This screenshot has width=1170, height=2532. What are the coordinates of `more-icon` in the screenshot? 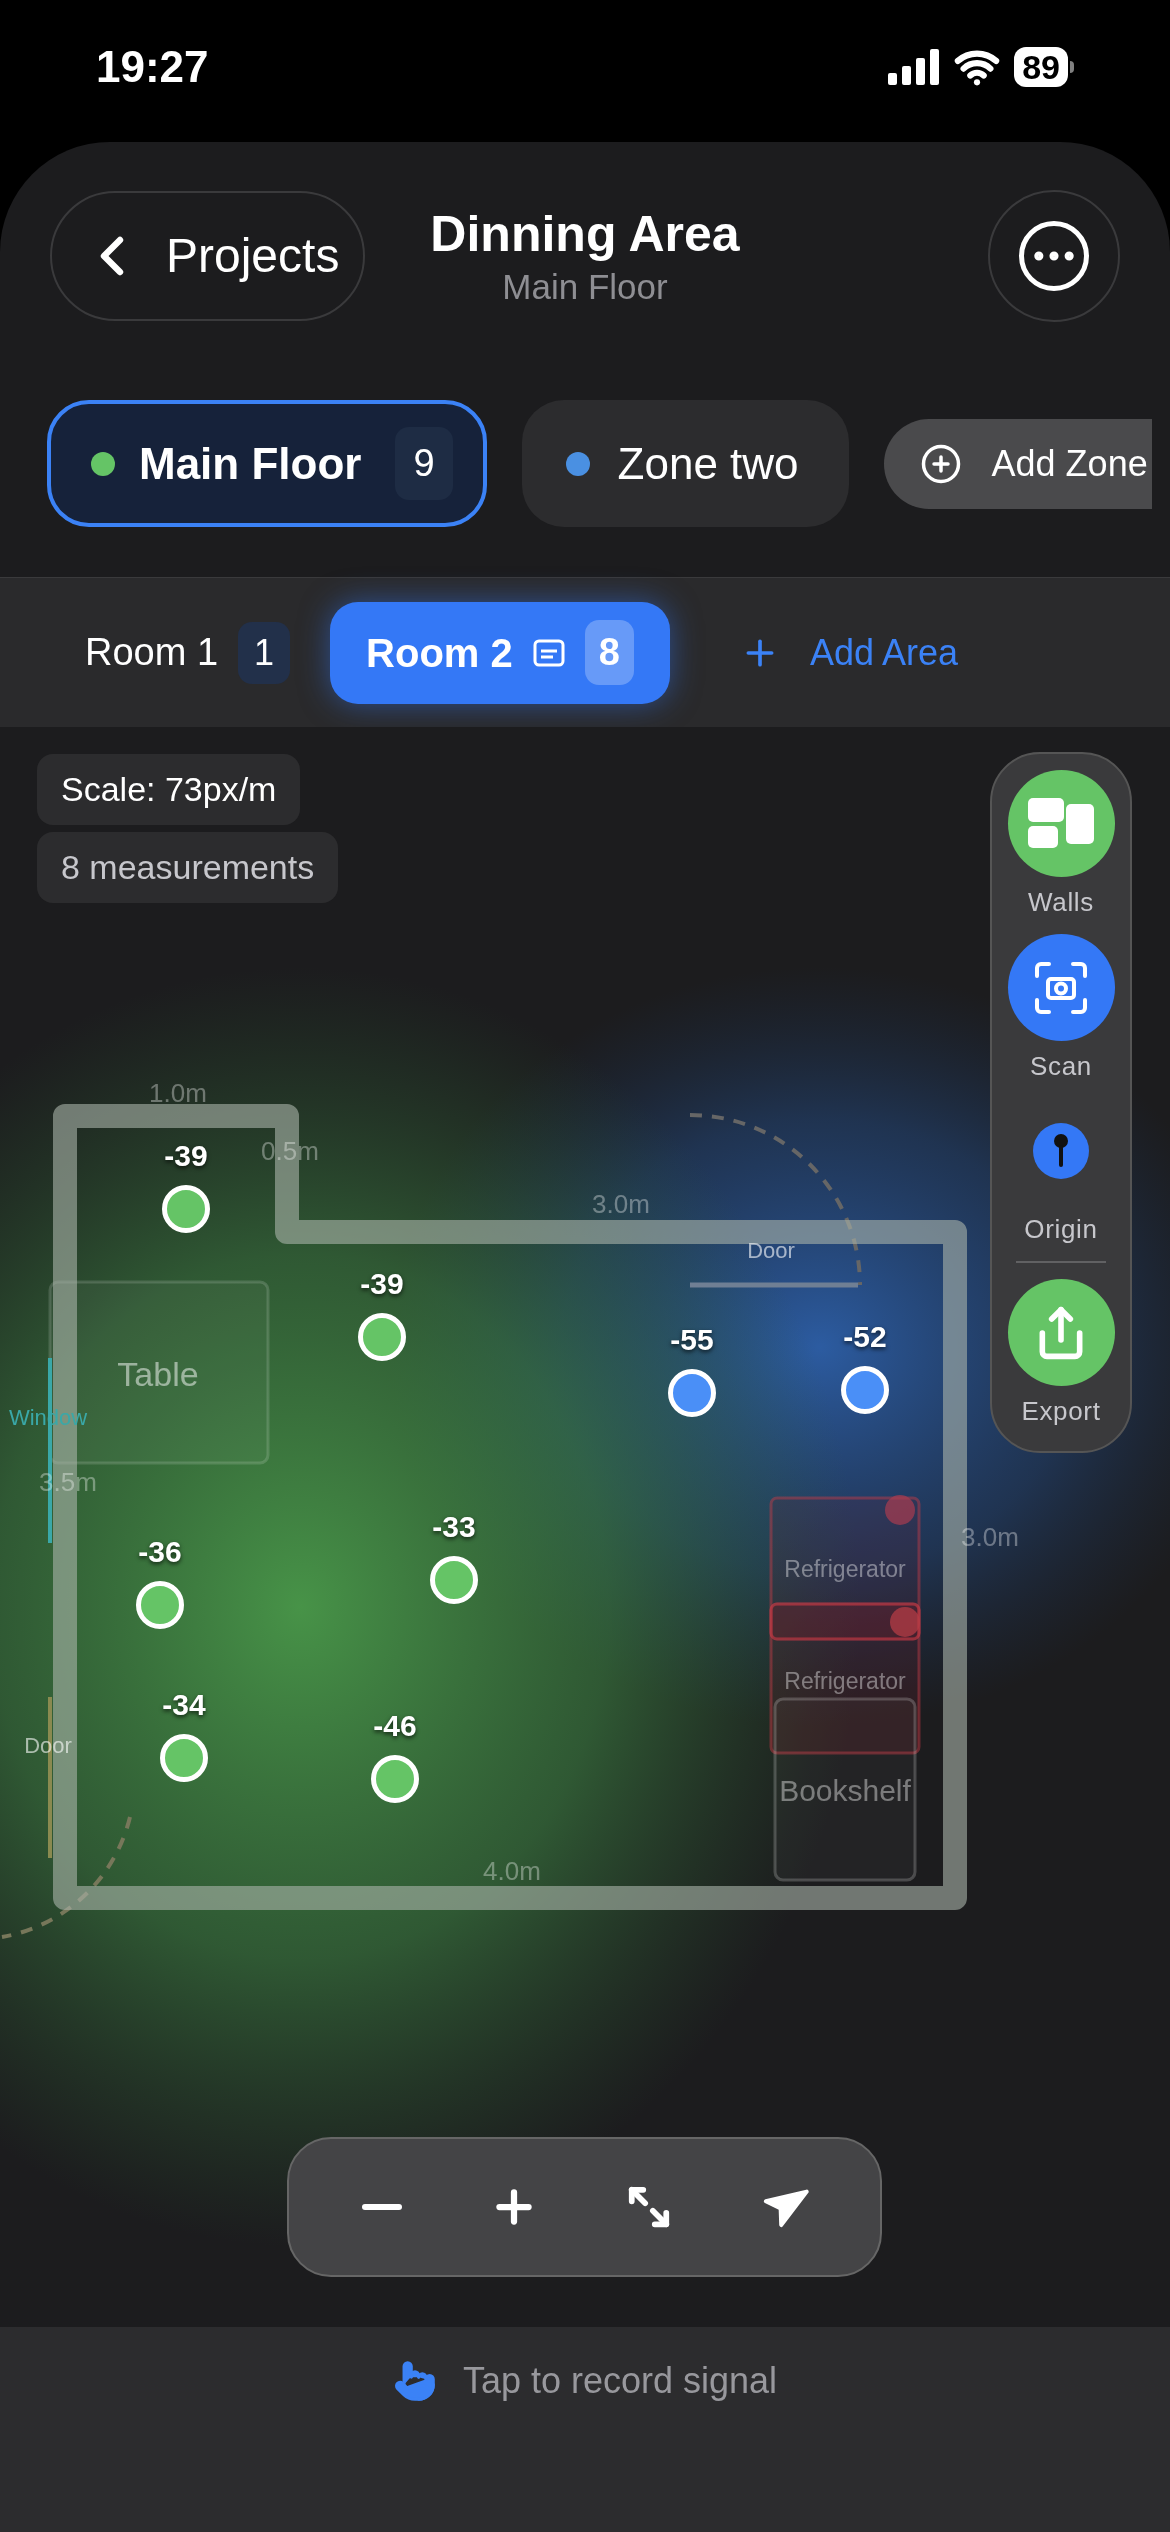 It's located at (1054, 256).